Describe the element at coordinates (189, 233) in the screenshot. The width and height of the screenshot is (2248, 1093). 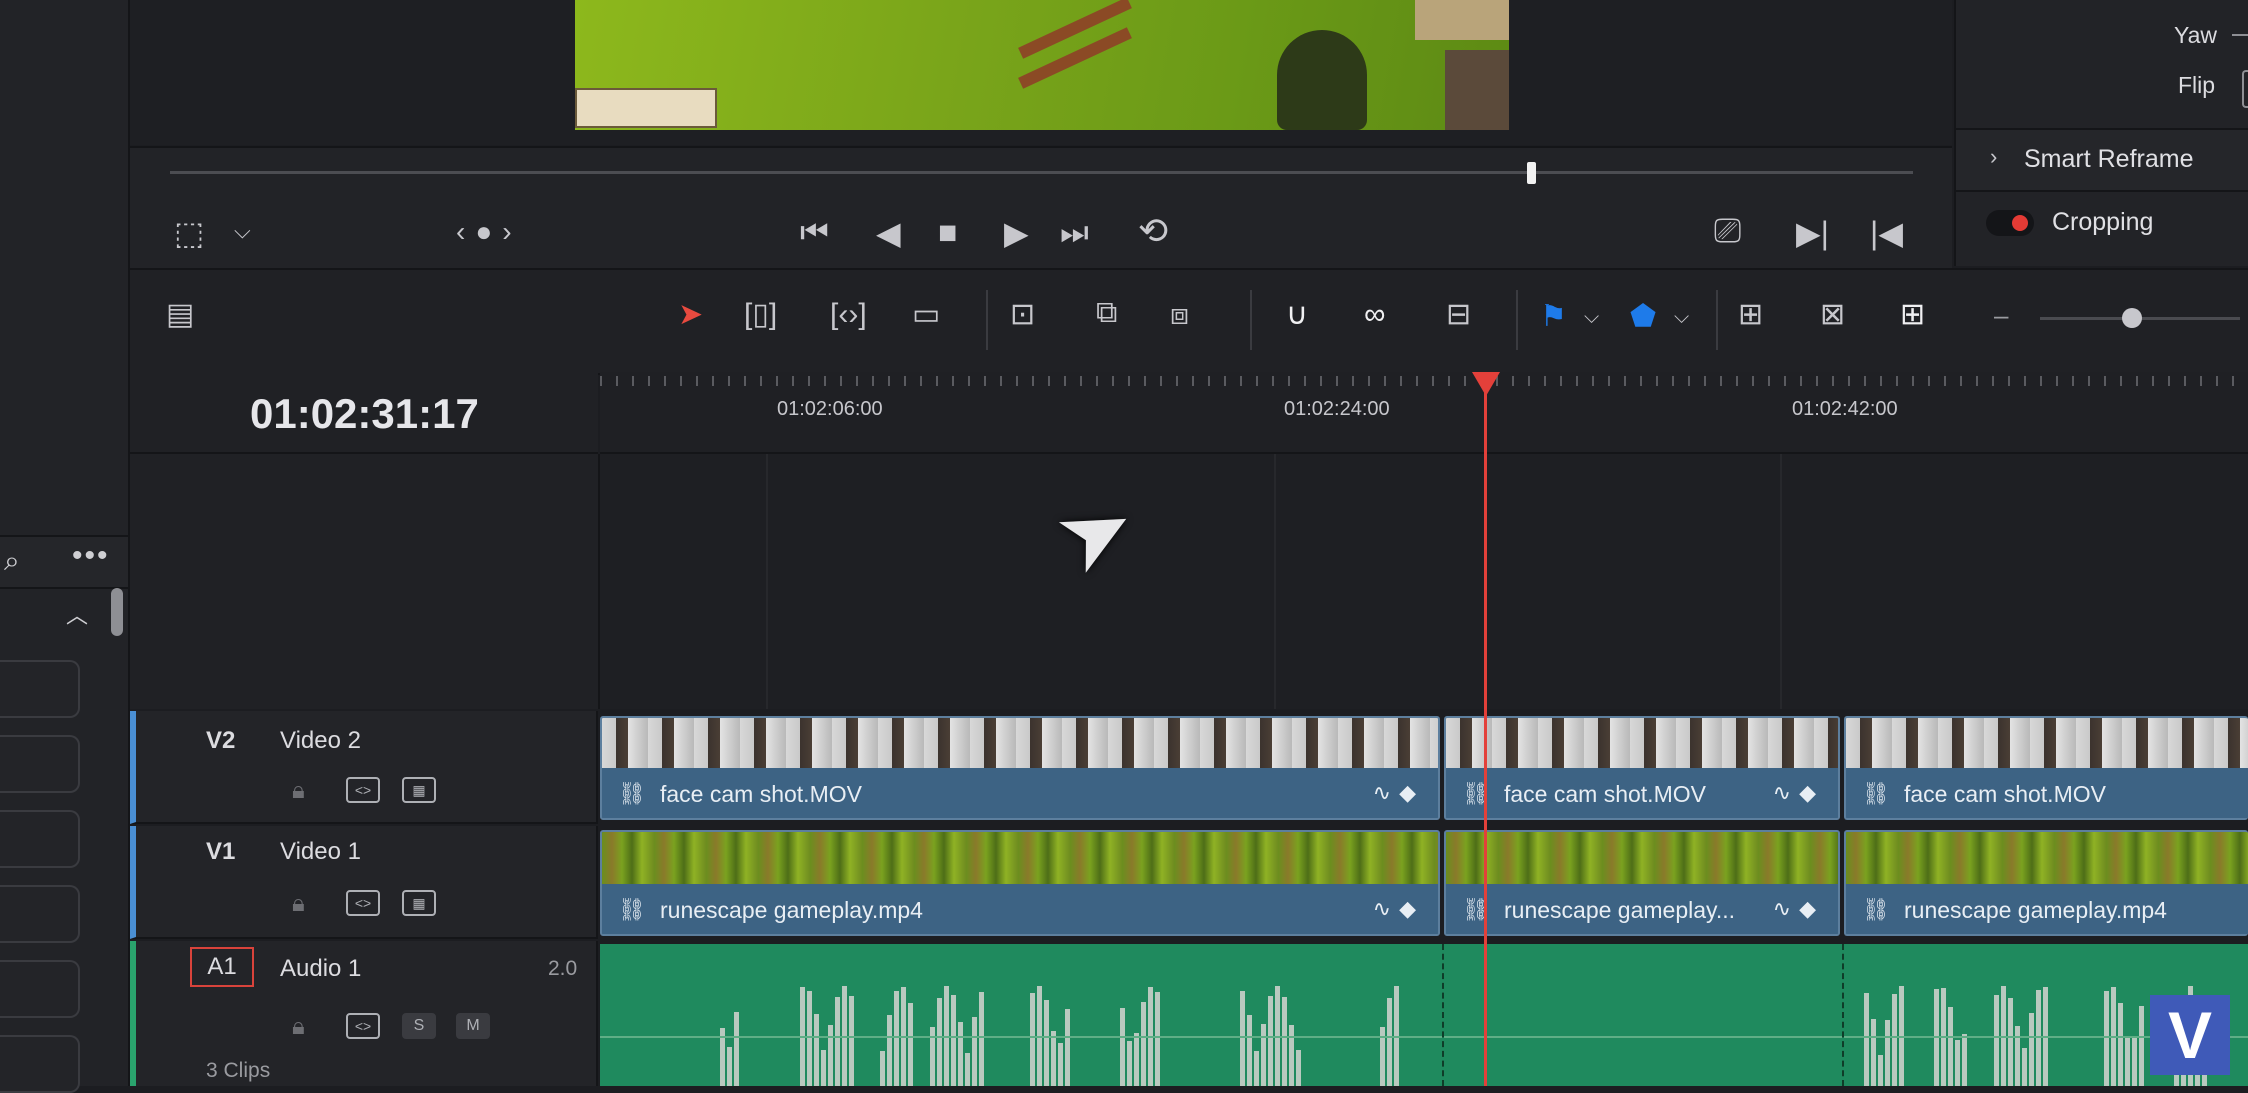
I see `transform-icon: ⬚` at that location.